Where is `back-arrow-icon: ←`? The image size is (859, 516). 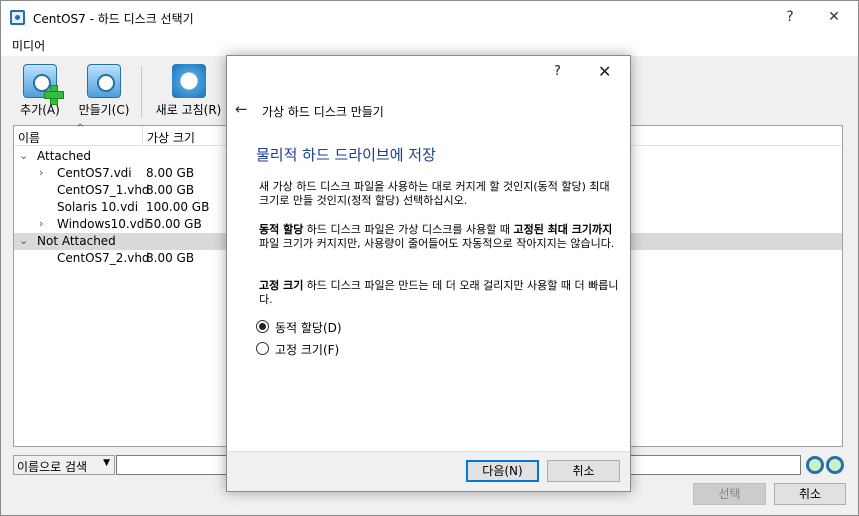 back-arrow-icon: ← is located at coordinates (241, 109).